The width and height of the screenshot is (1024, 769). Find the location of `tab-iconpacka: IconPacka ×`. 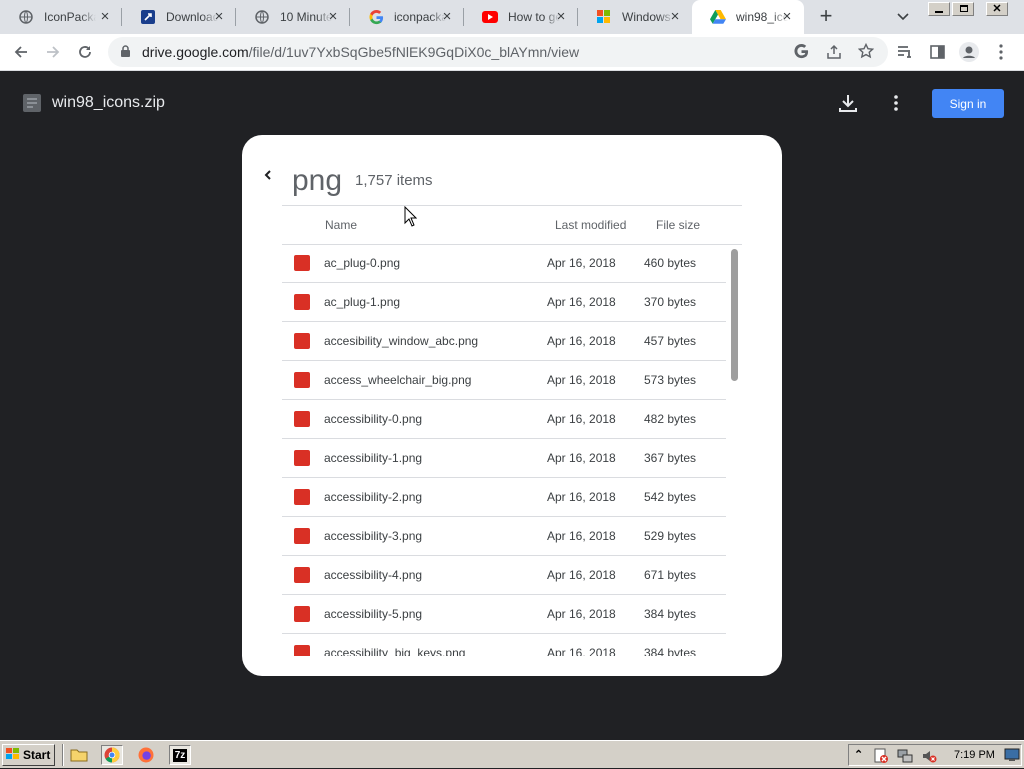

tab-iconpacka: IconPacka × is located at coordinates (61, 17).